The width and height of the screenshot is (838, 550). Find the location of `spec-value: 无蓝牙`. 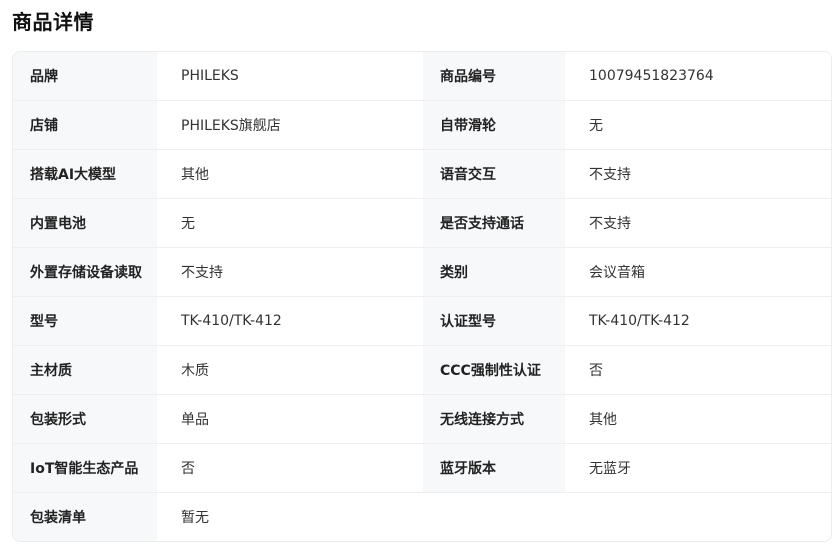

spec-value: 无蓝牙 is located at coordinates (698, 468).